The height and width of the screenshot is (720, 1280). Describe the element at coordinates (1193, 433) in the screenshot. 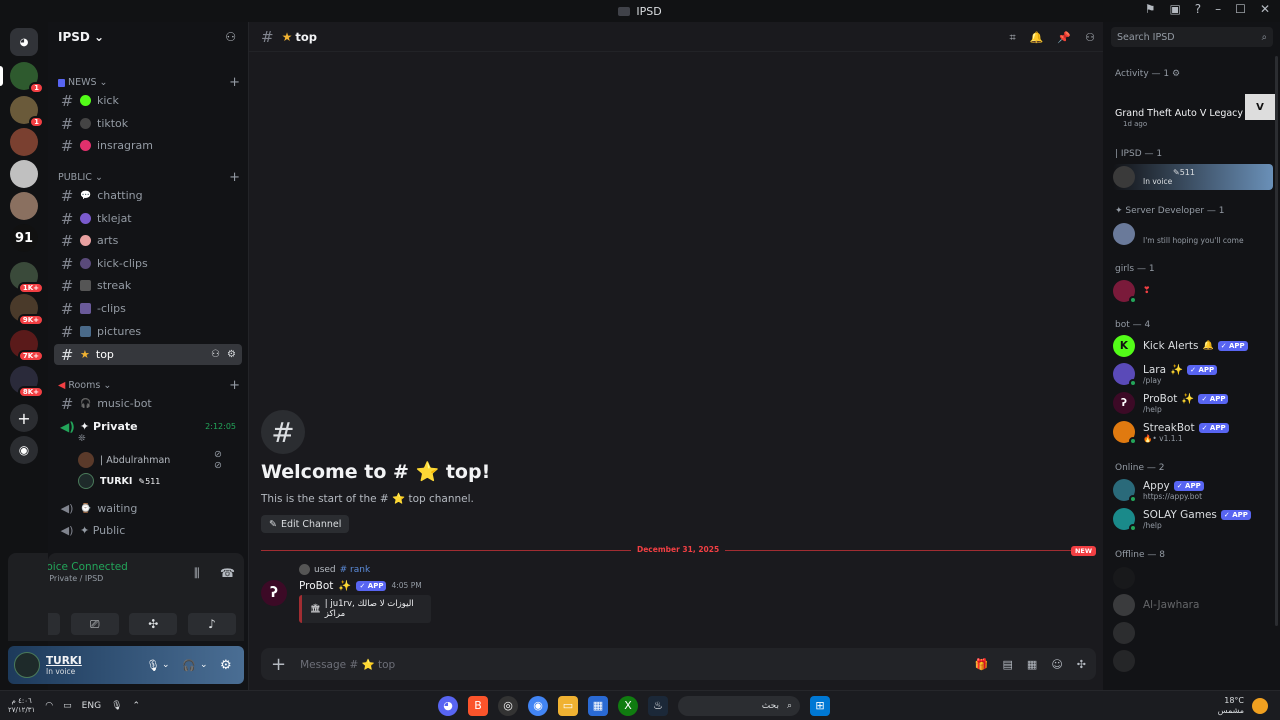

I see `member-item-streakbot: StreakBot ✓ APP 🔥• v1.1.1` at that location.